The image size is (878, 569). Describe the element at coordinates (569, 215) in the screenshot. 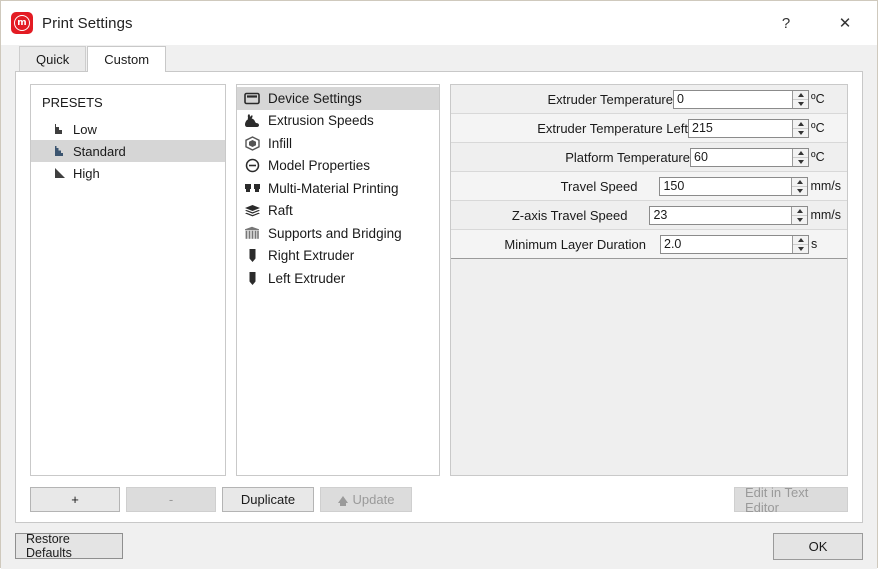

I see `setting-label: Z-axis Travel Speed` at that location.